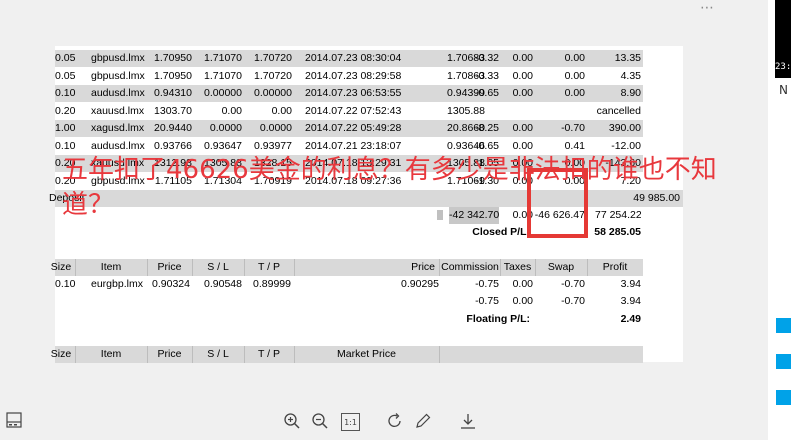 This screenshot has width=791, height=440. I want to click on pending-hdr-market-price: Market Price, so click(367, 354).